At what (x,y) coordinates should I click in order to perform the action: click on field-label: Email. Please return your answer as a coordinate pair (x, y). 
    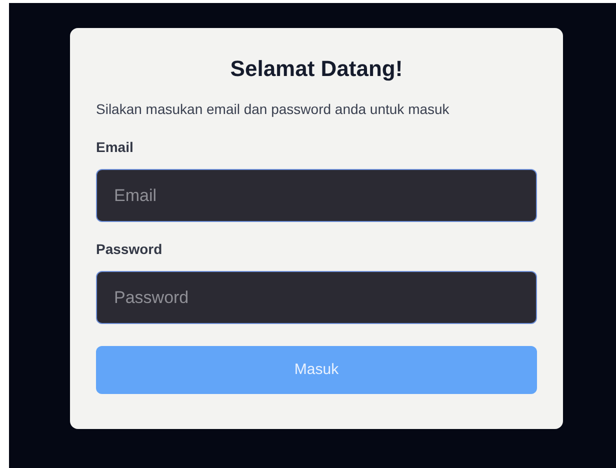
    Looking at the image, I should click on (115, 147).